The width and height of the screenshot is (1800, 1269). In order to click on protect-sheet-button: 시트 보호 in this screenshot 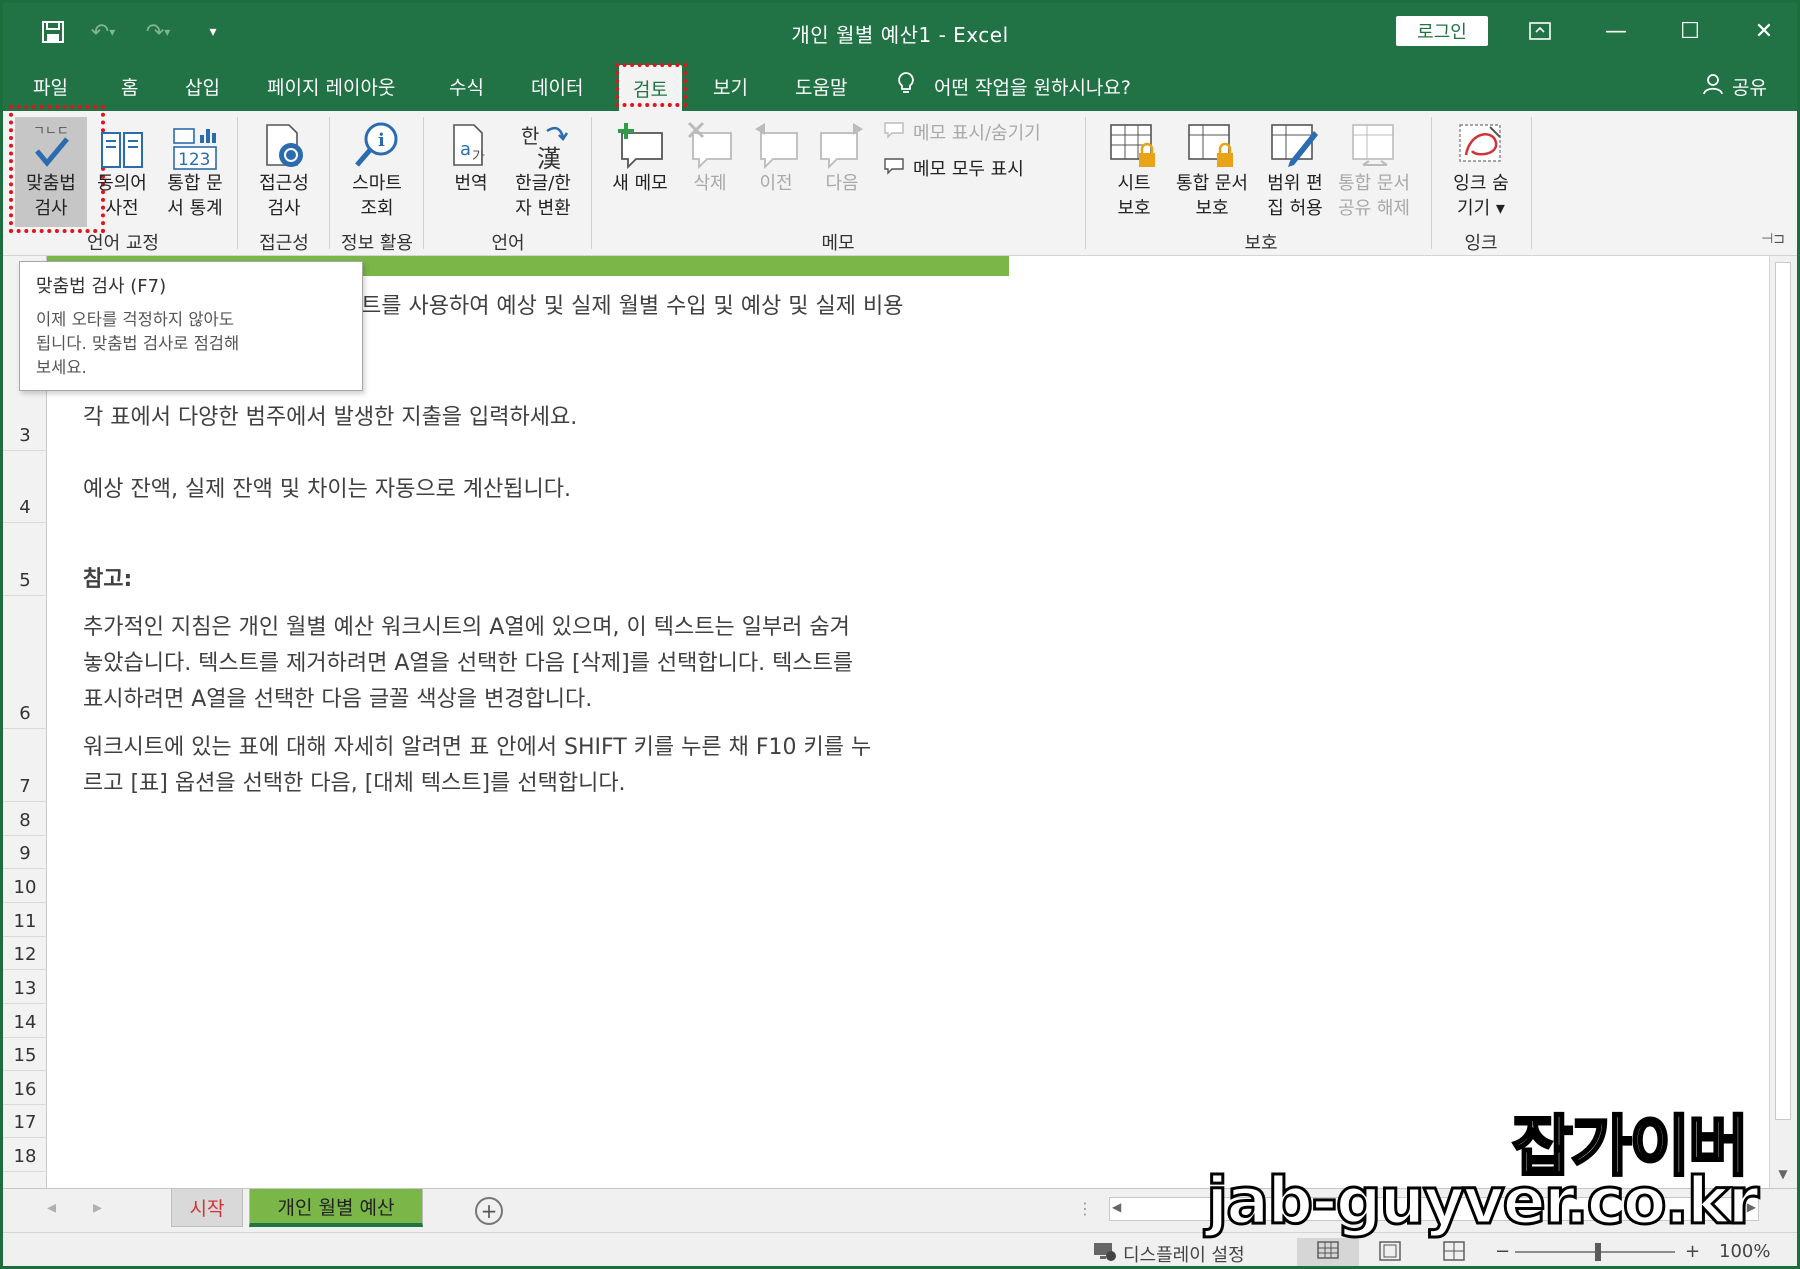, I will do `click(1134, 169)`.